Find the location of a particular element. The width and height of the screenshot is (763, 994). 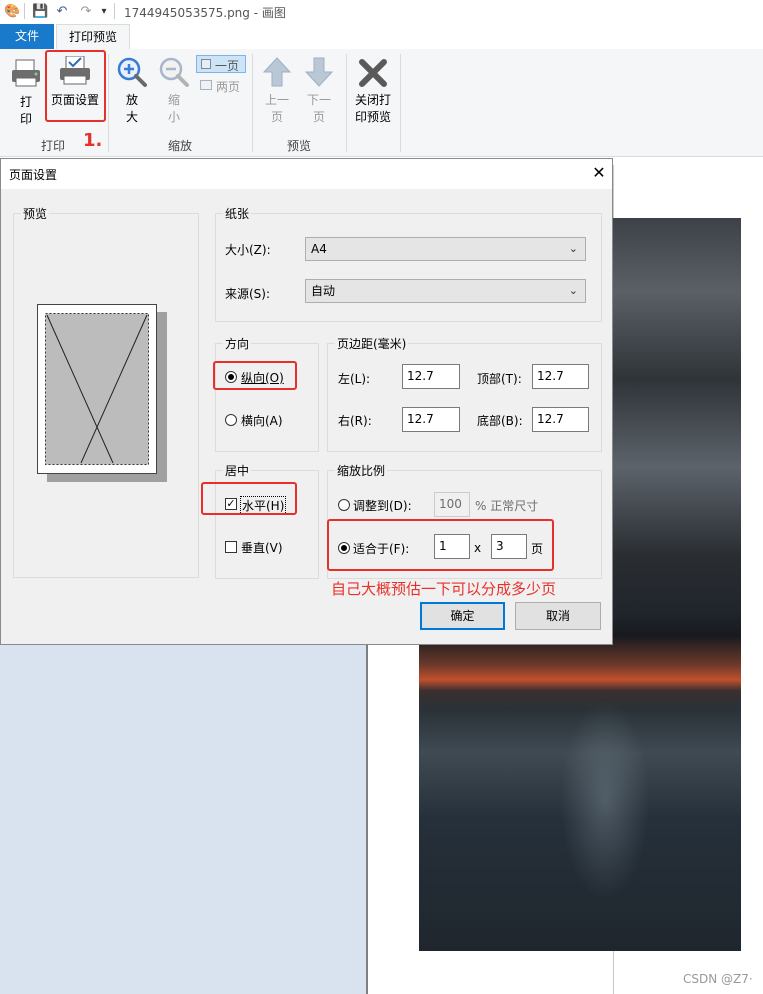

dialog-title: 页面设置 is located at coordinates (33, 175).